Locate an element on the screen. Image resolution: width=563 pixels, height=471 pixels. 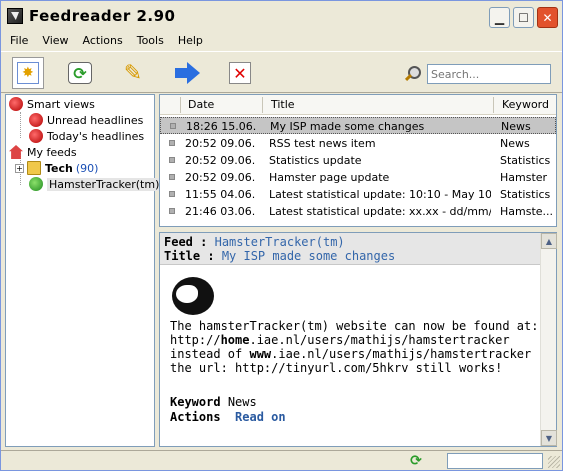
expand-icon: + is located at coordinates (19, 168).